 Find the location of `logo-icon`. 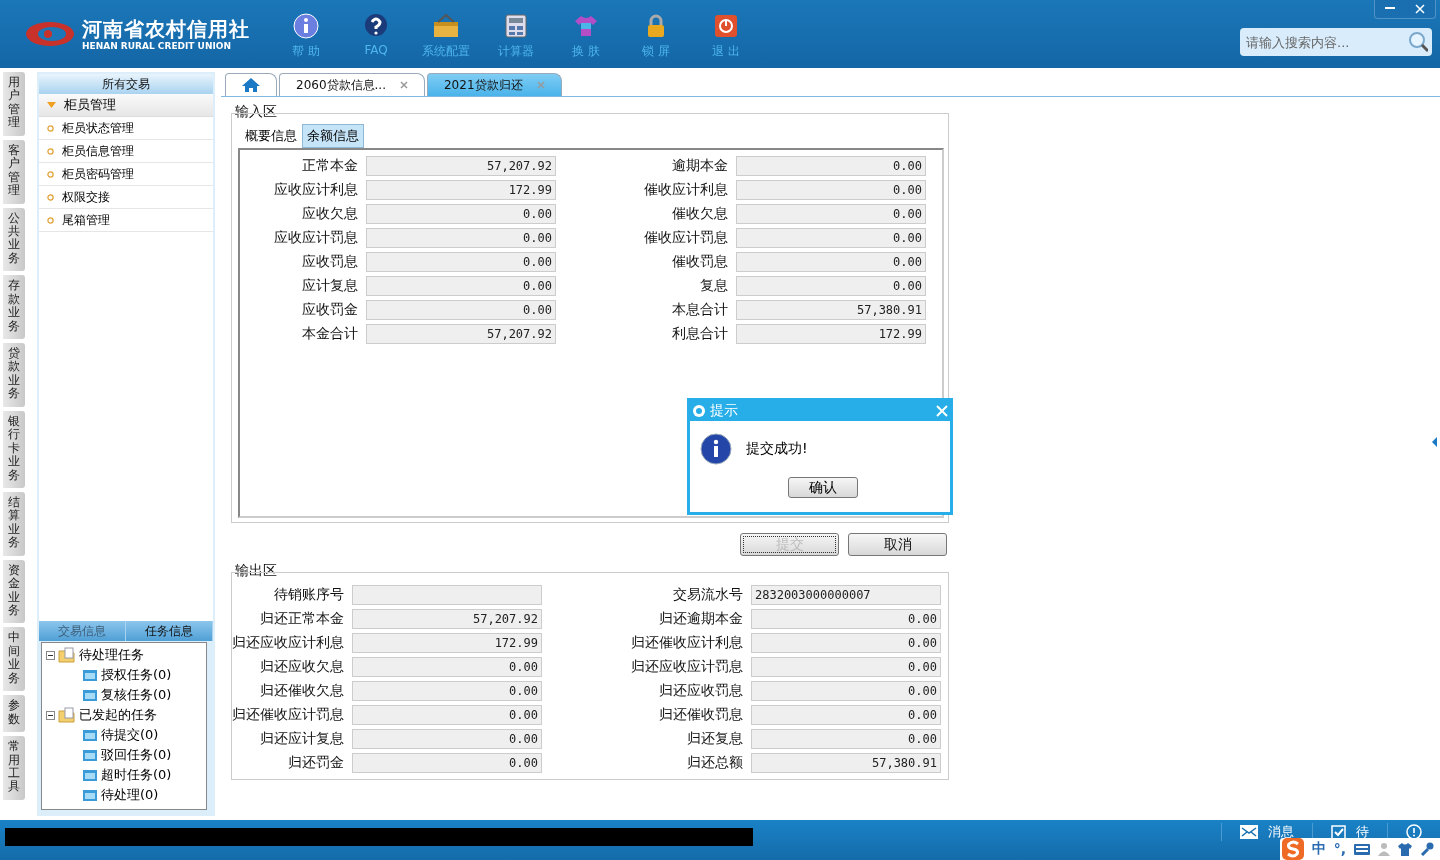

logo-icon is located at coordinates (50, 34).